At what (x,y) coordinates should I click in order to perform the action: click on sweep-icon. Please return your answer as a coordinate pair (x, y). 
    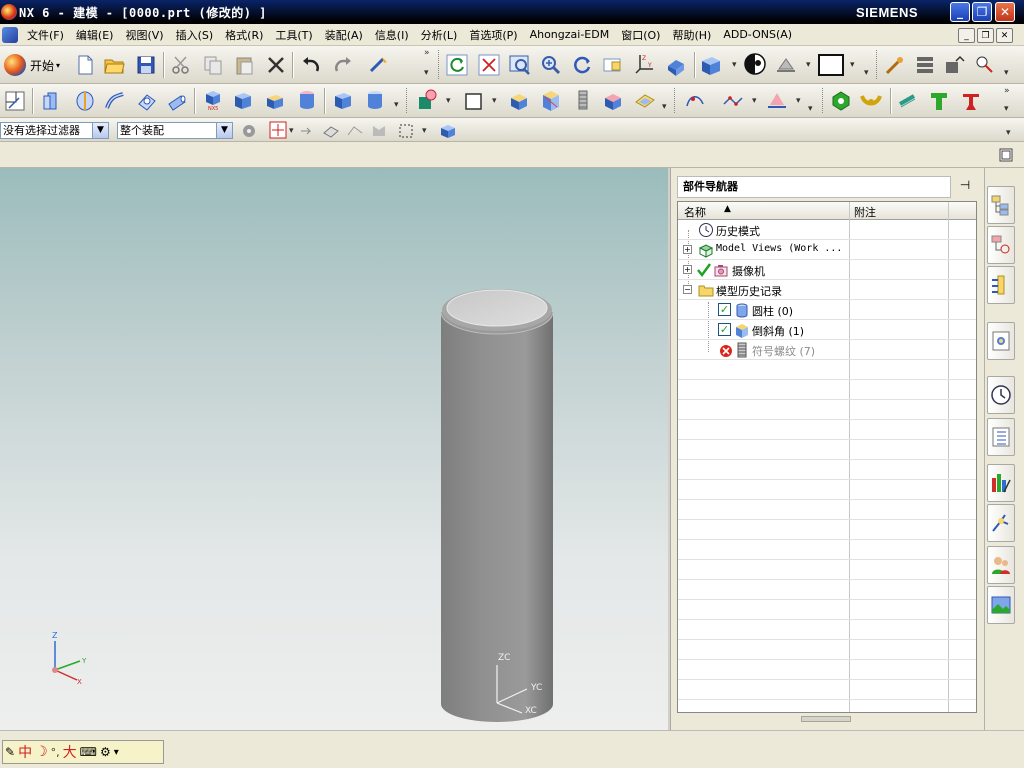
    Looking at the image, I should click on (115, 101).